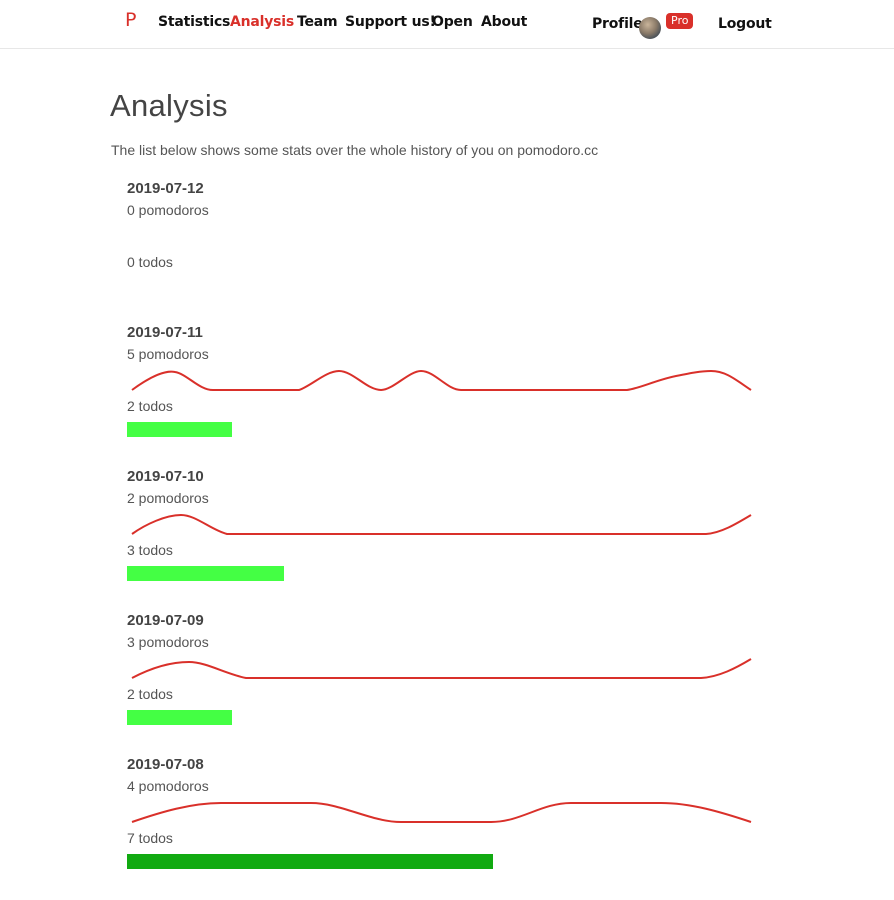  Describe the element at coordinates (650, 28) in the screenshot. I see `avatar` at that location.